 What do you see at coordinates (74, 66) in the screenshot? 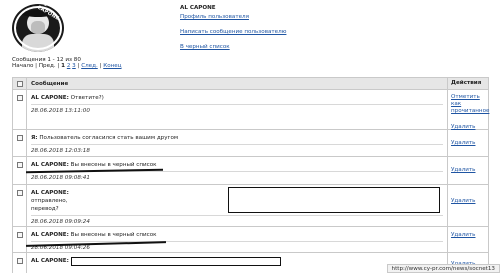
I see `pager-page-3: 3` at bounding box center [74, 66].